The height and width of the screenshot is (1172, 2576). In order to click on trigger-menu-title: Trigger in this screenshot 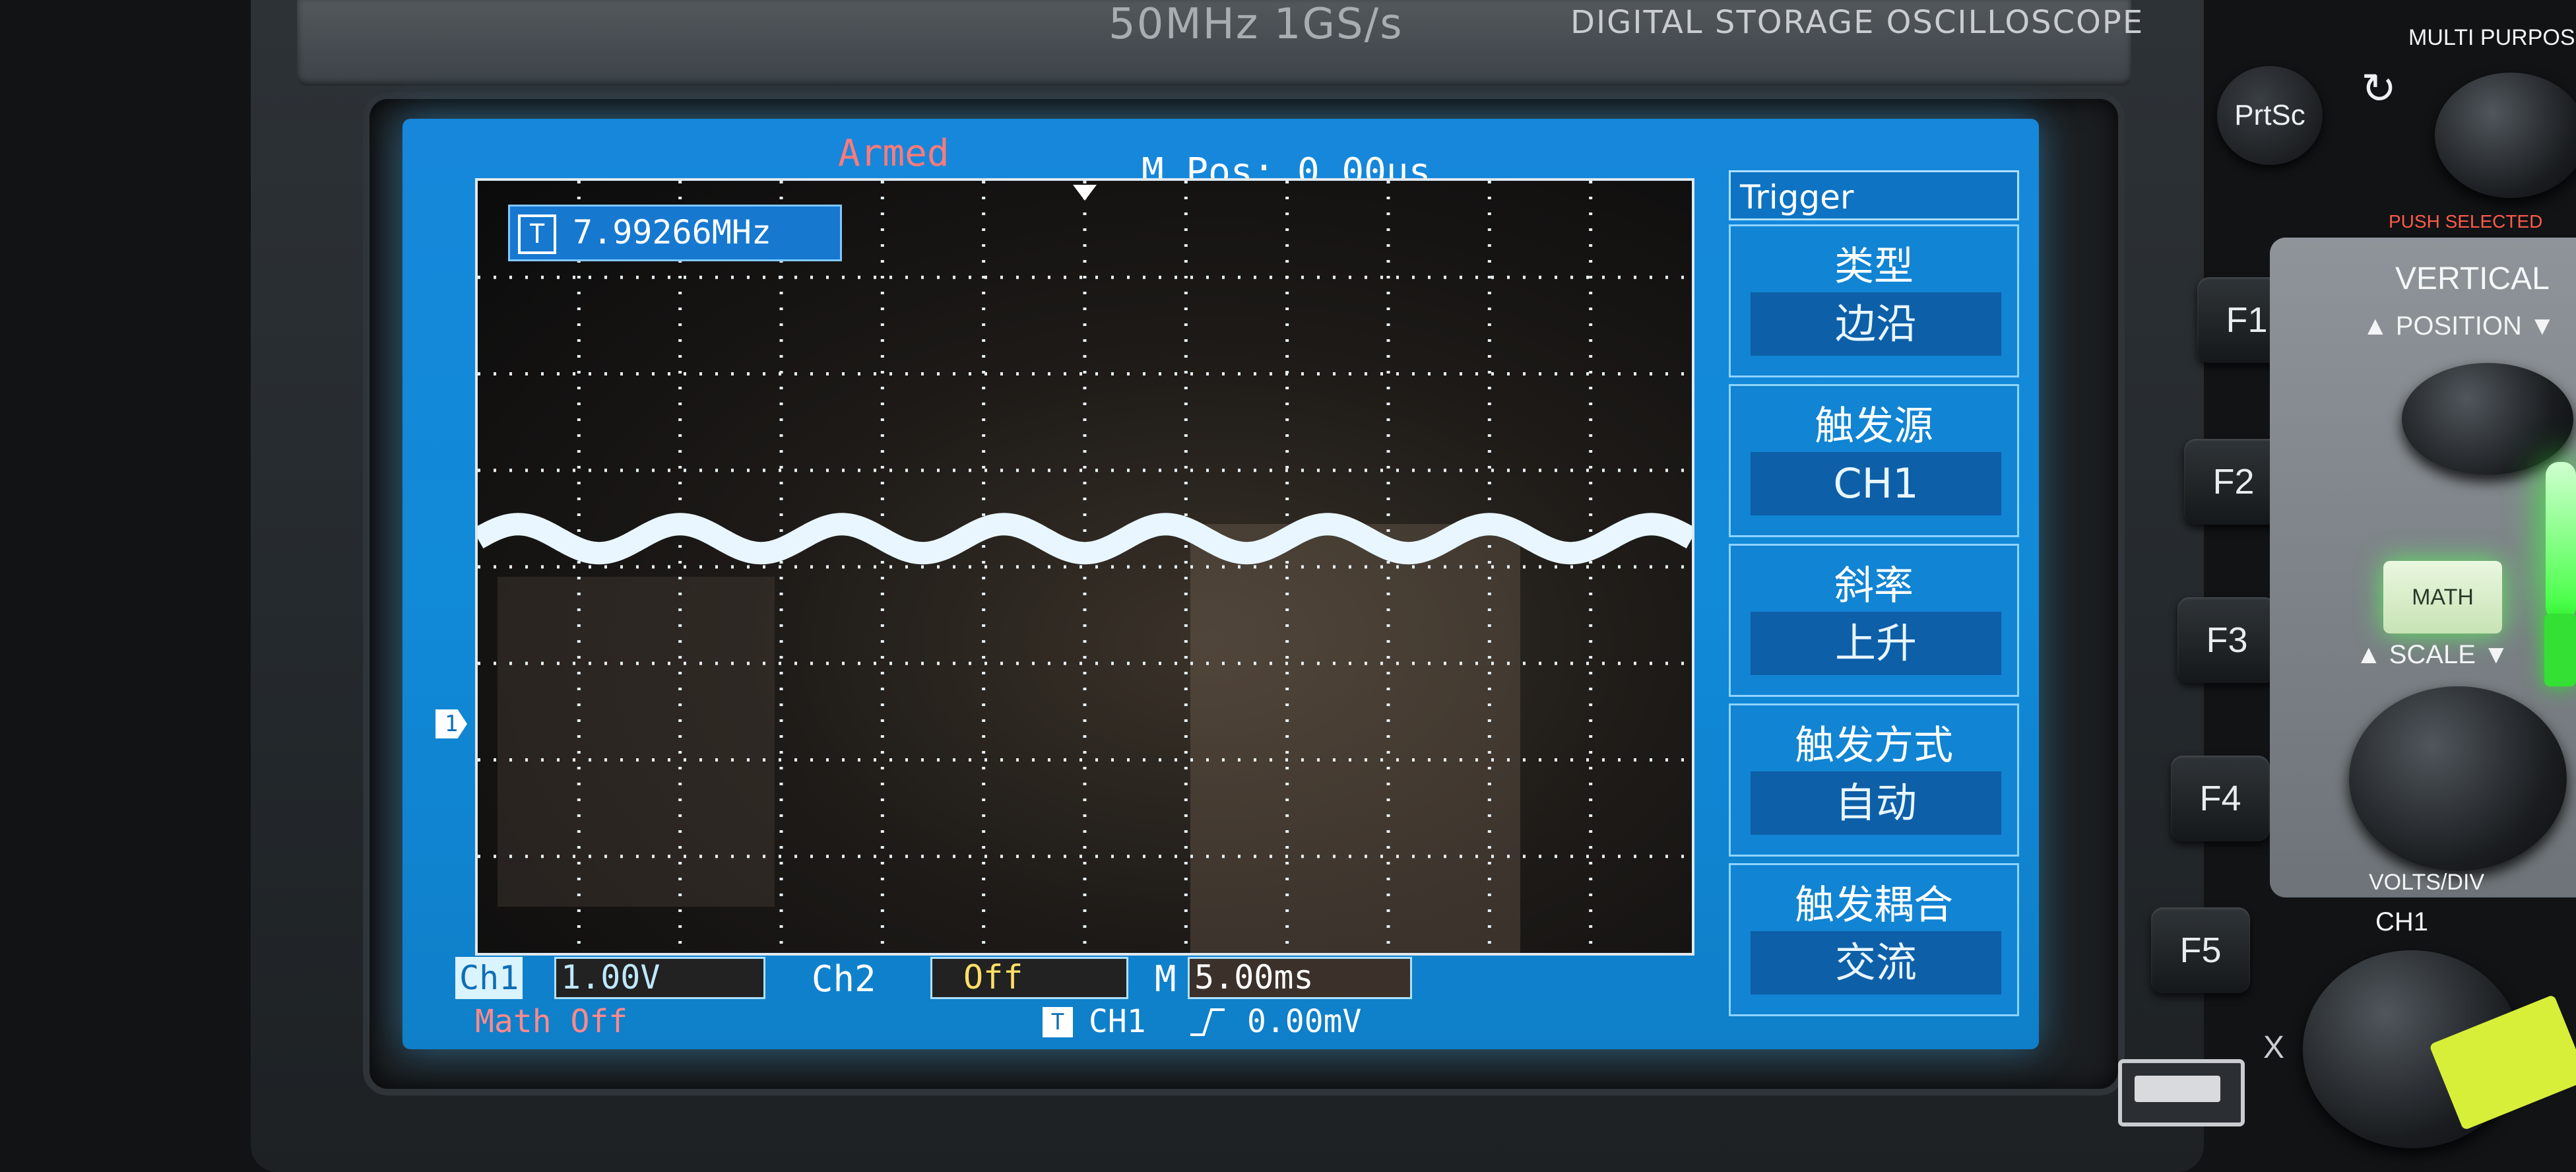, I will do `click(1874, 195)`.